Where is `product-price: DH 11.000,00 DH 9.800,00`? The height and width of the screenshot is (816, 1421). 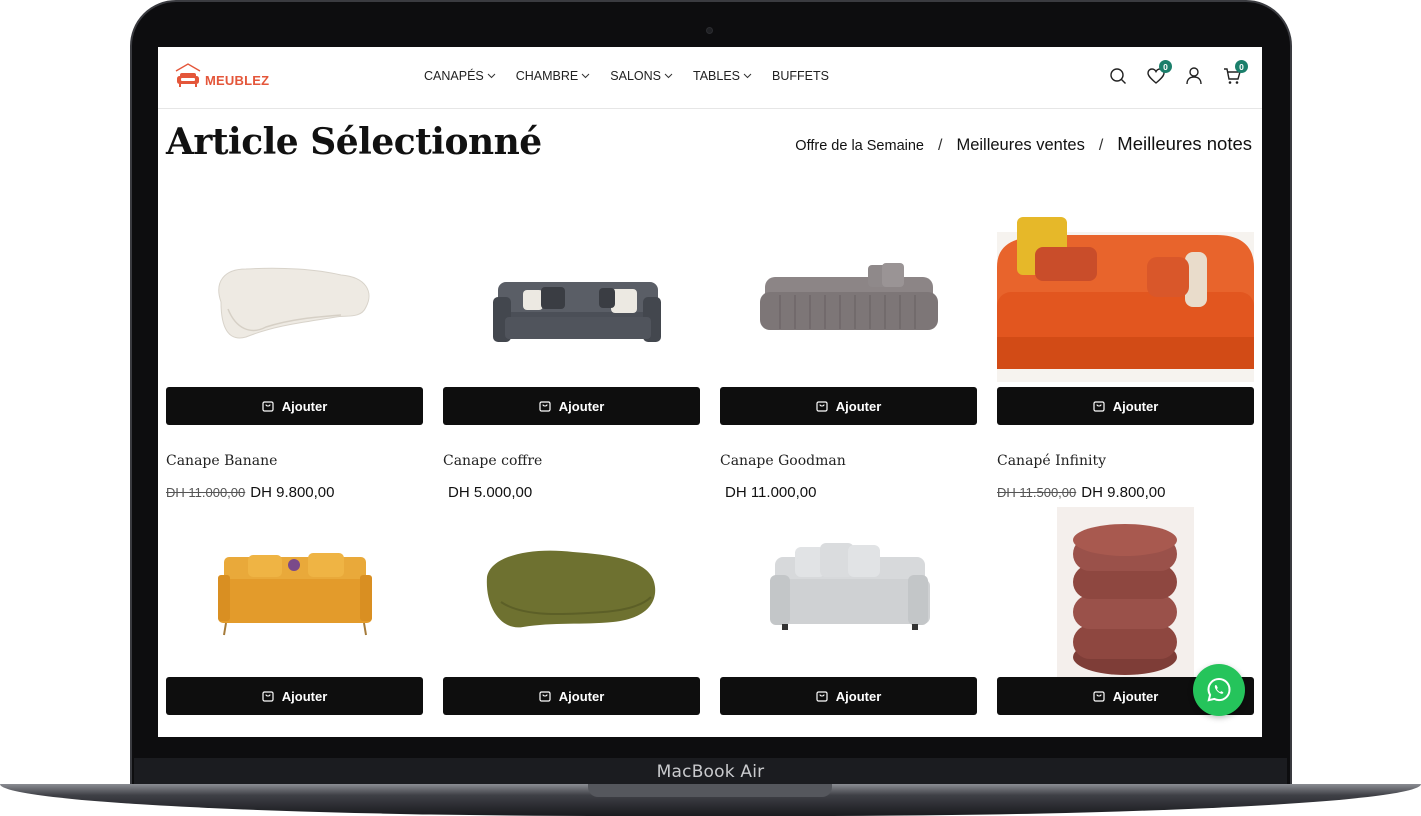 product-price: DH 11.000,00 DH 9.800,00 is located at coordinates (250, 492).